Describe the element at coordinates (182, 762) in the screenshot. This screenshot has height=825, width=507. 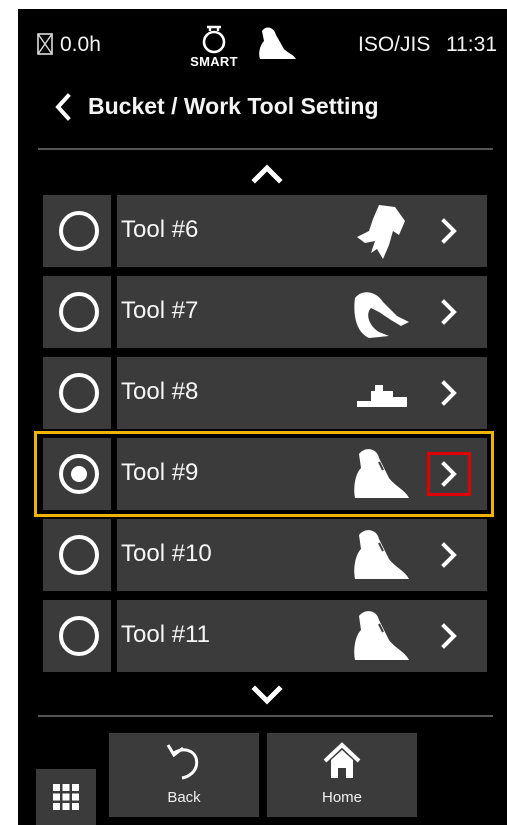
I see `undo-arrow-icon` at that location.